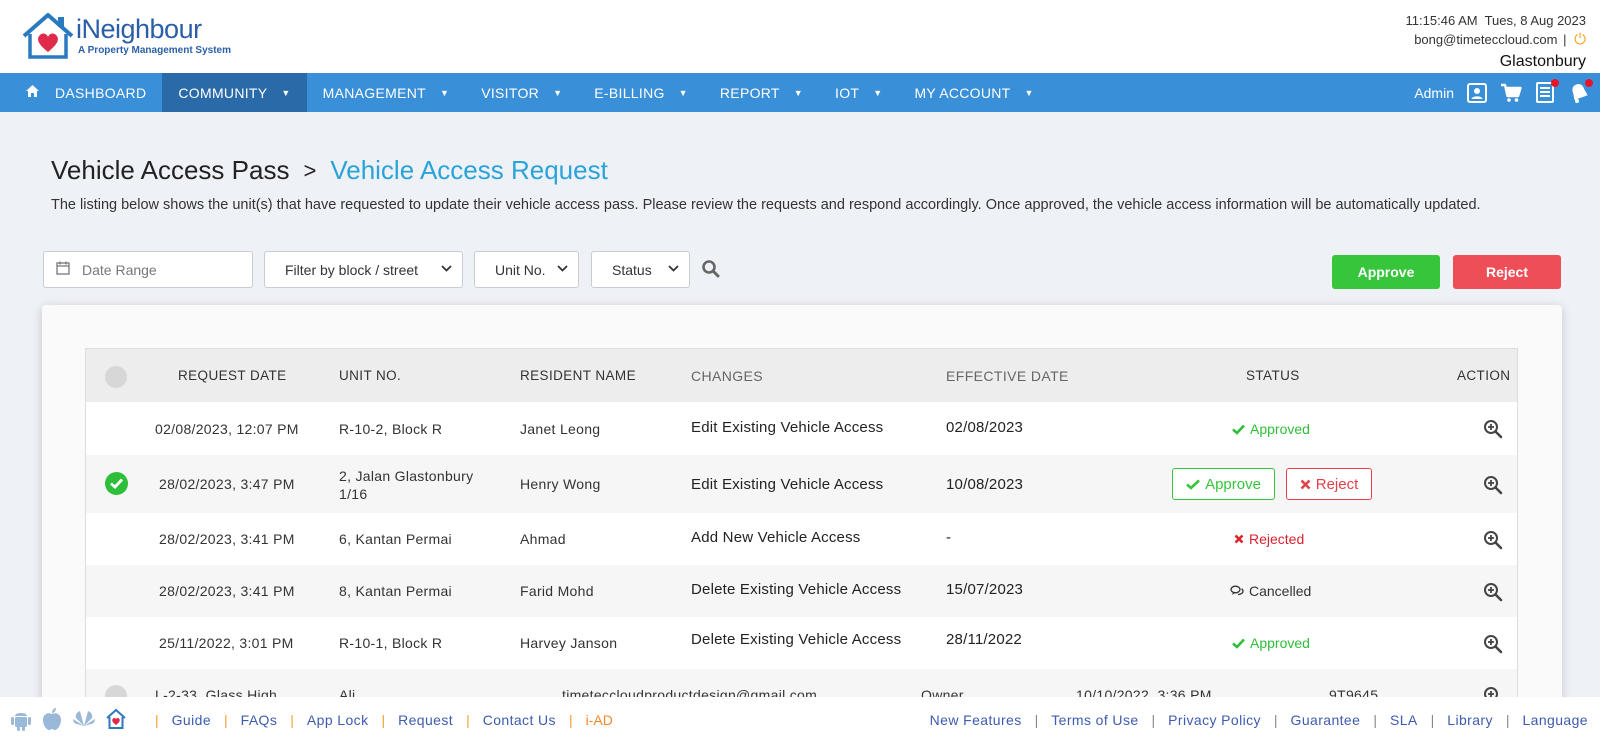 This screenshot has height=745, width=1600. I want to click on footer-link-faqs: FAQs, so click(259, 720).